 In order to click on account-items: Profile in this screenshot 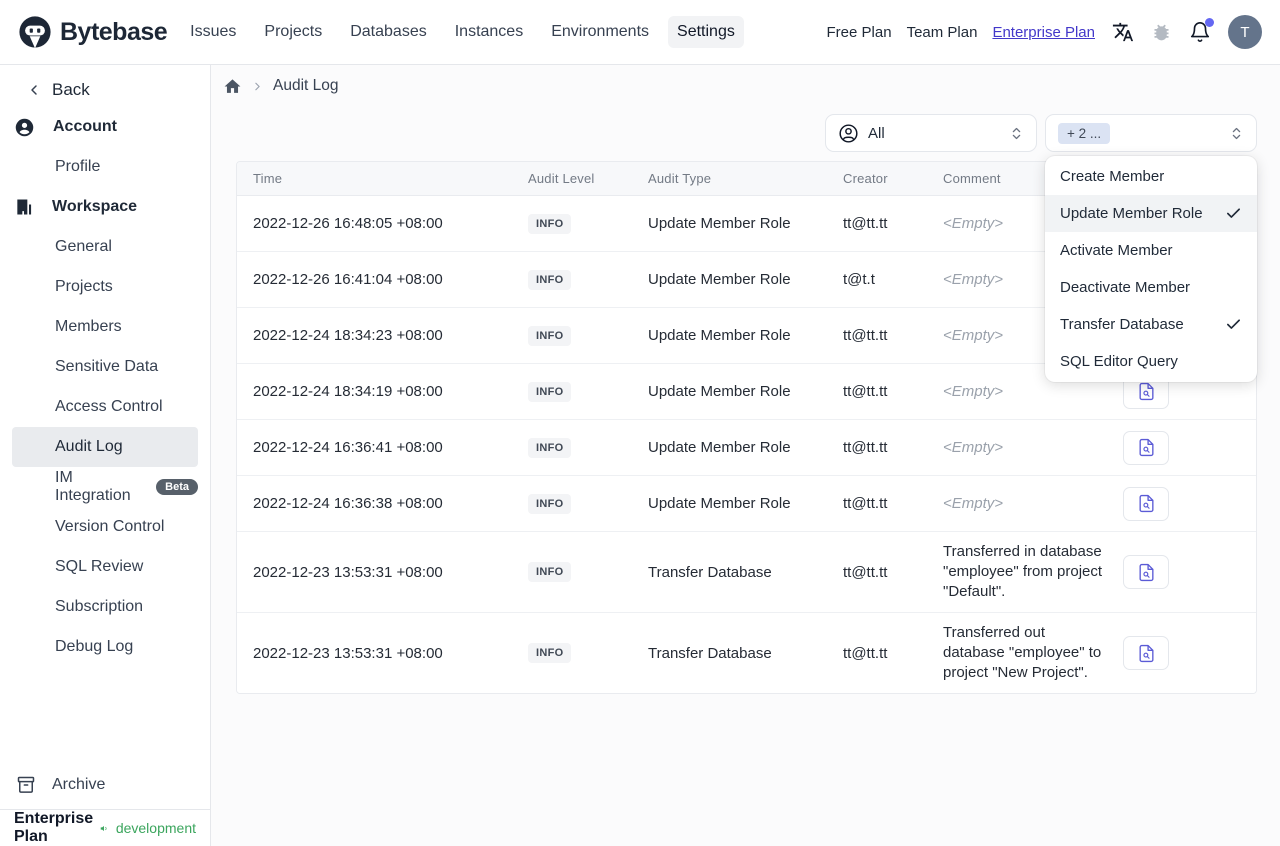, I will do `click(105, 167)`.